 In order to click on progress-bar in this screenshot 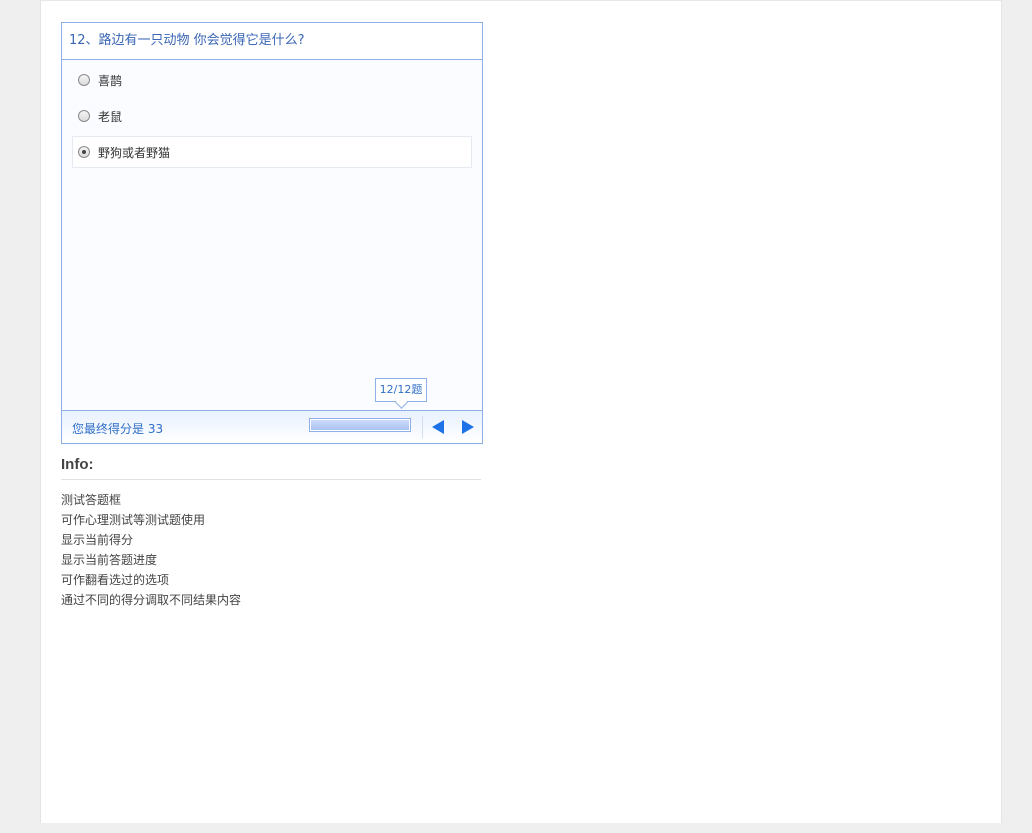, I will do `click(360, 425)`.